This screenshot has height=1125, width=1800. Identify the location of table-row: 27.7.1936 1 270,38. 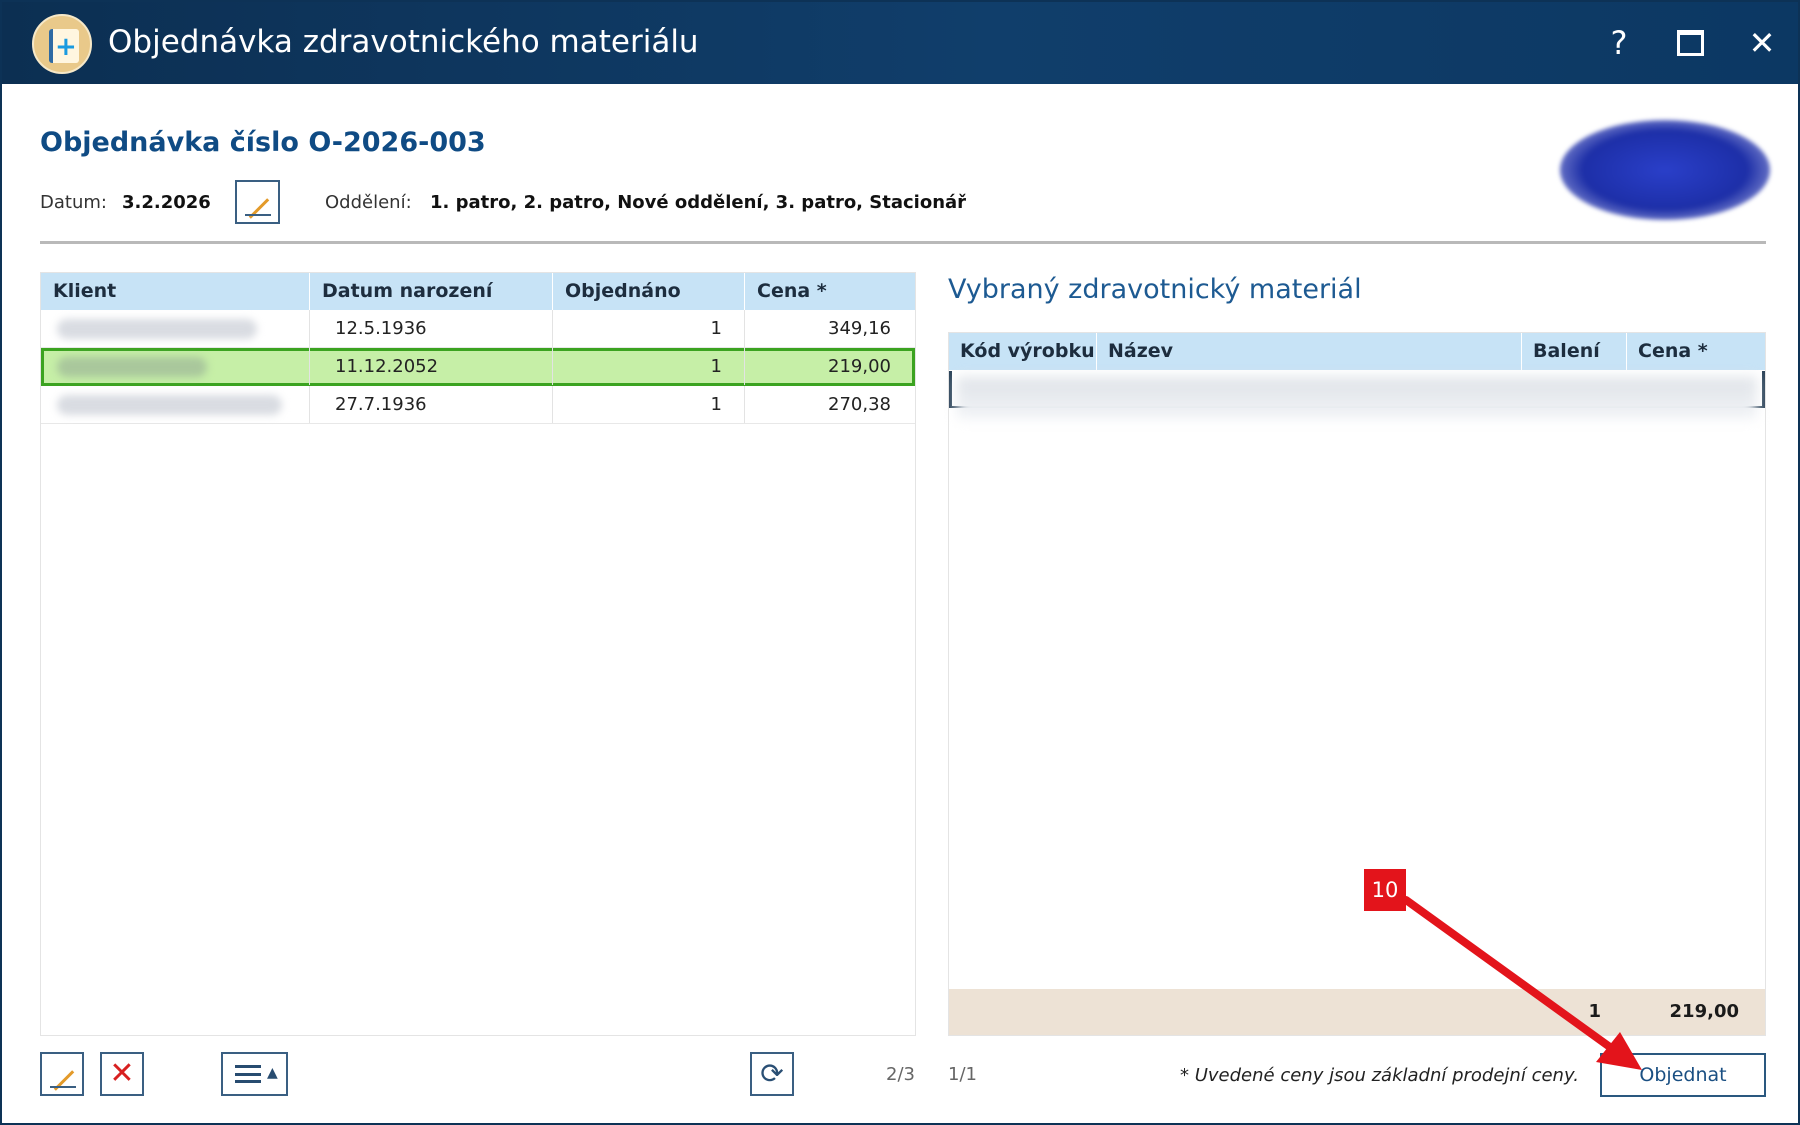
(478, 405).